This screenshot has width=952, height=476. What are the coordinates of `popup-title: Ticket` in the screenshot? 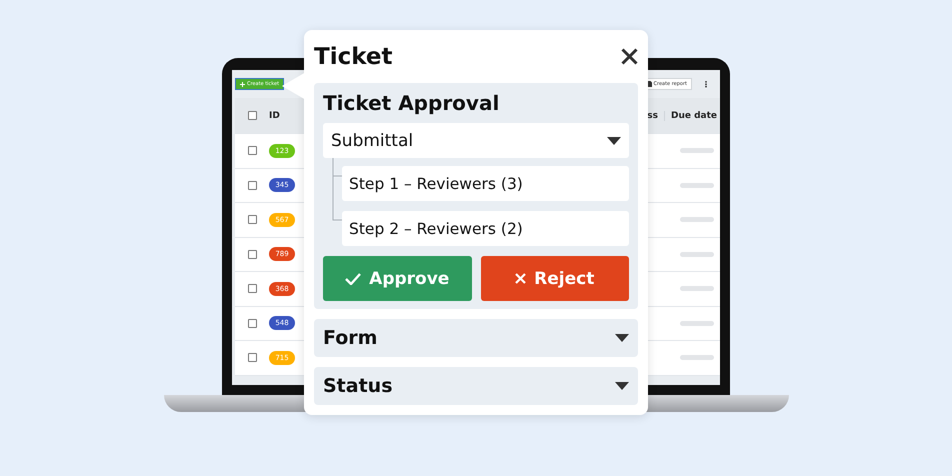 It's located at (353, 57).